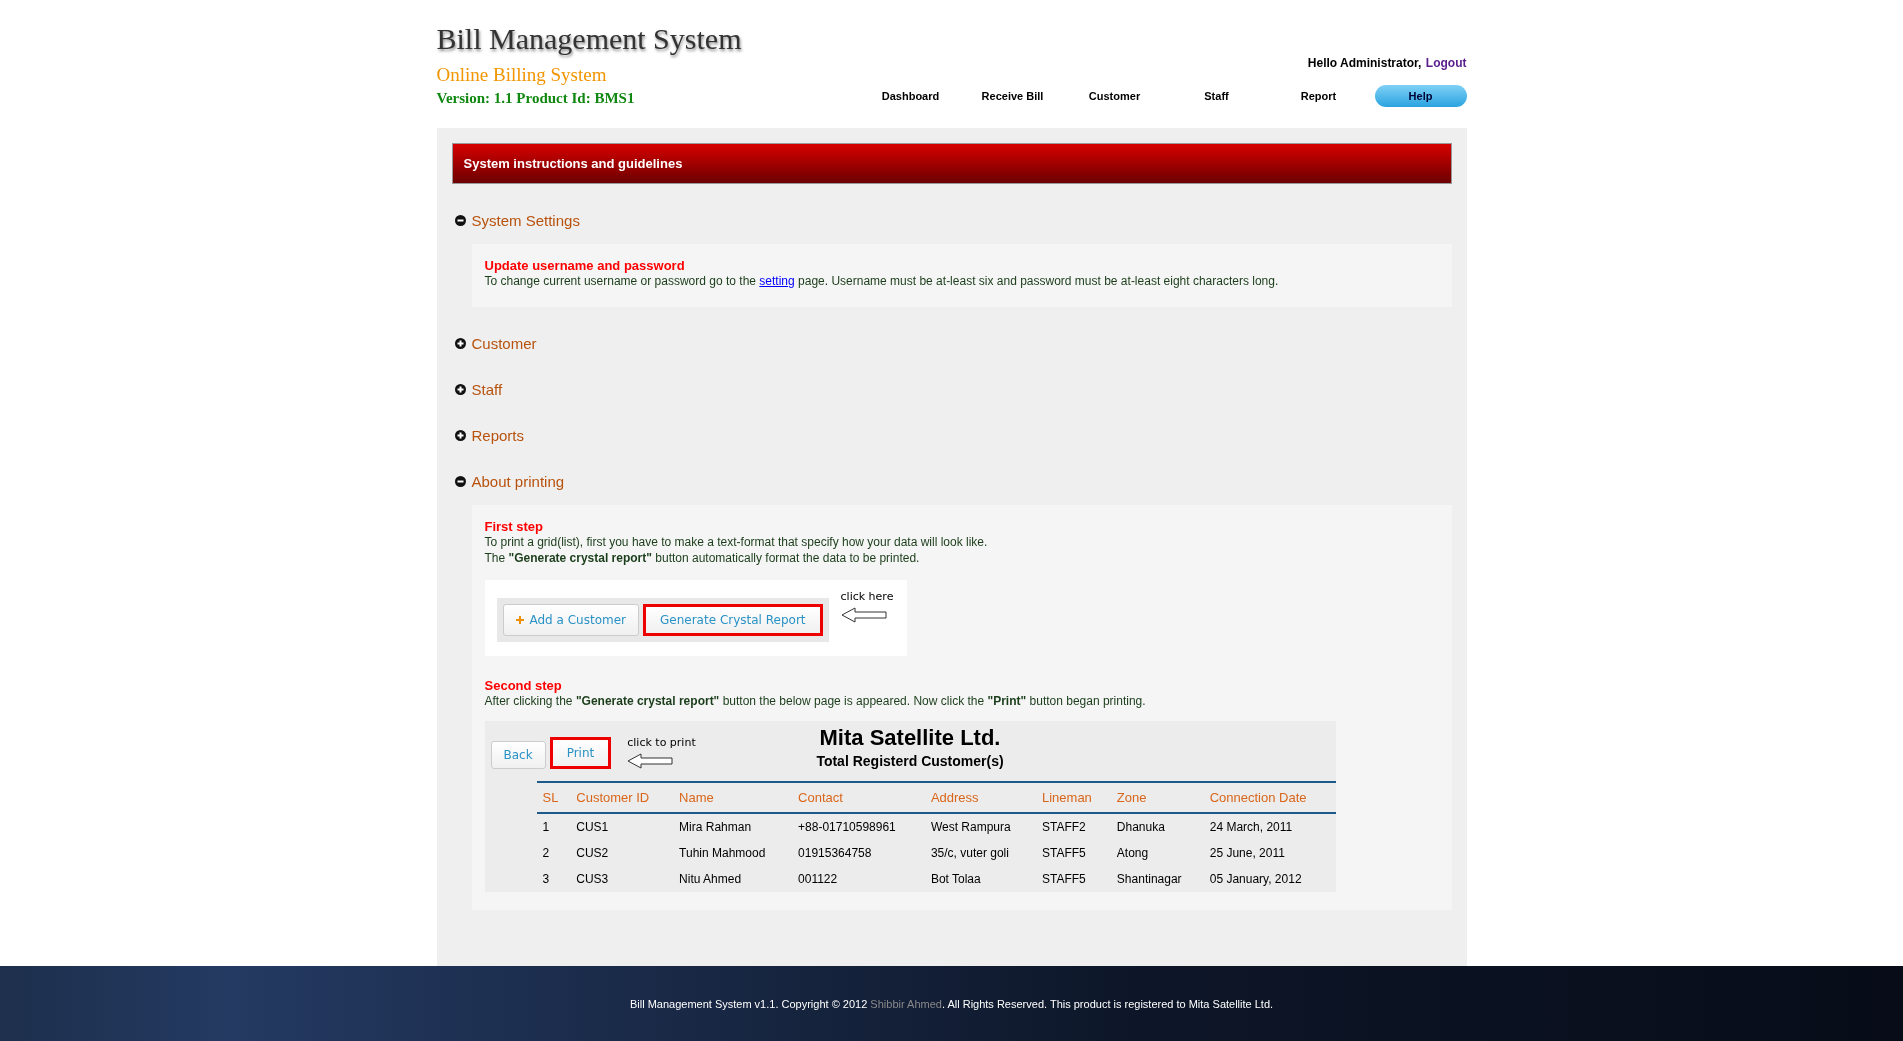  I want to click on nav-link: Customer, so click(1114, 96).